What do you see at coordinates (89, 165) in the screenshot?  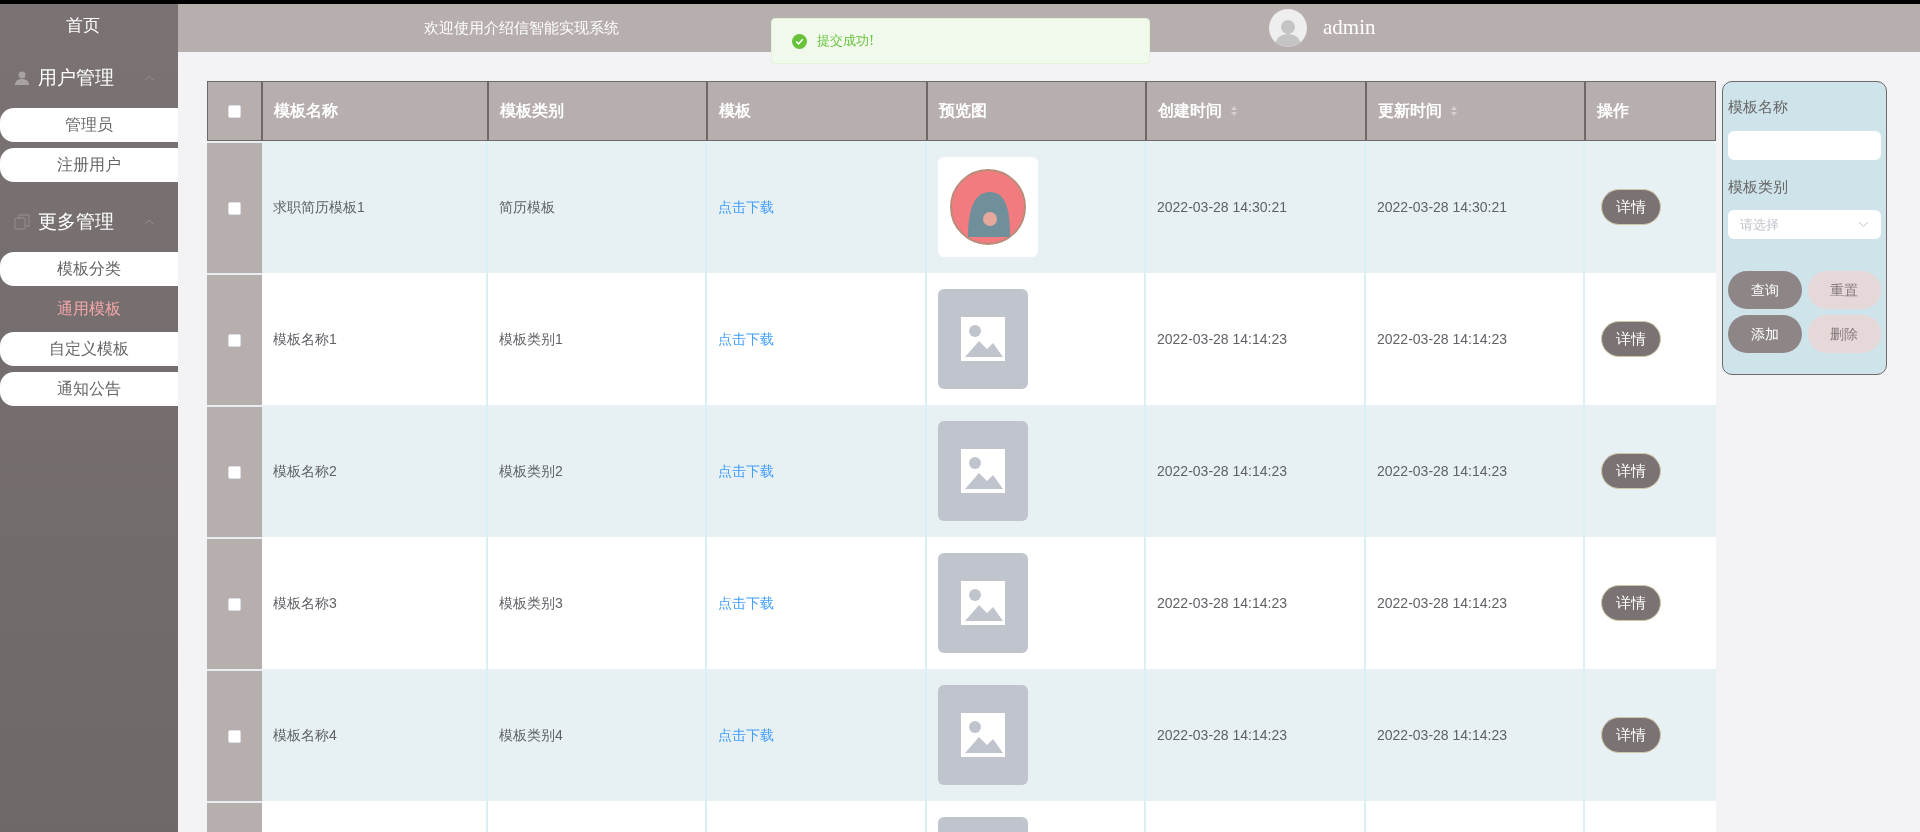 I see `sidebar-item: 注册用户` at bounding box center [89, 165].